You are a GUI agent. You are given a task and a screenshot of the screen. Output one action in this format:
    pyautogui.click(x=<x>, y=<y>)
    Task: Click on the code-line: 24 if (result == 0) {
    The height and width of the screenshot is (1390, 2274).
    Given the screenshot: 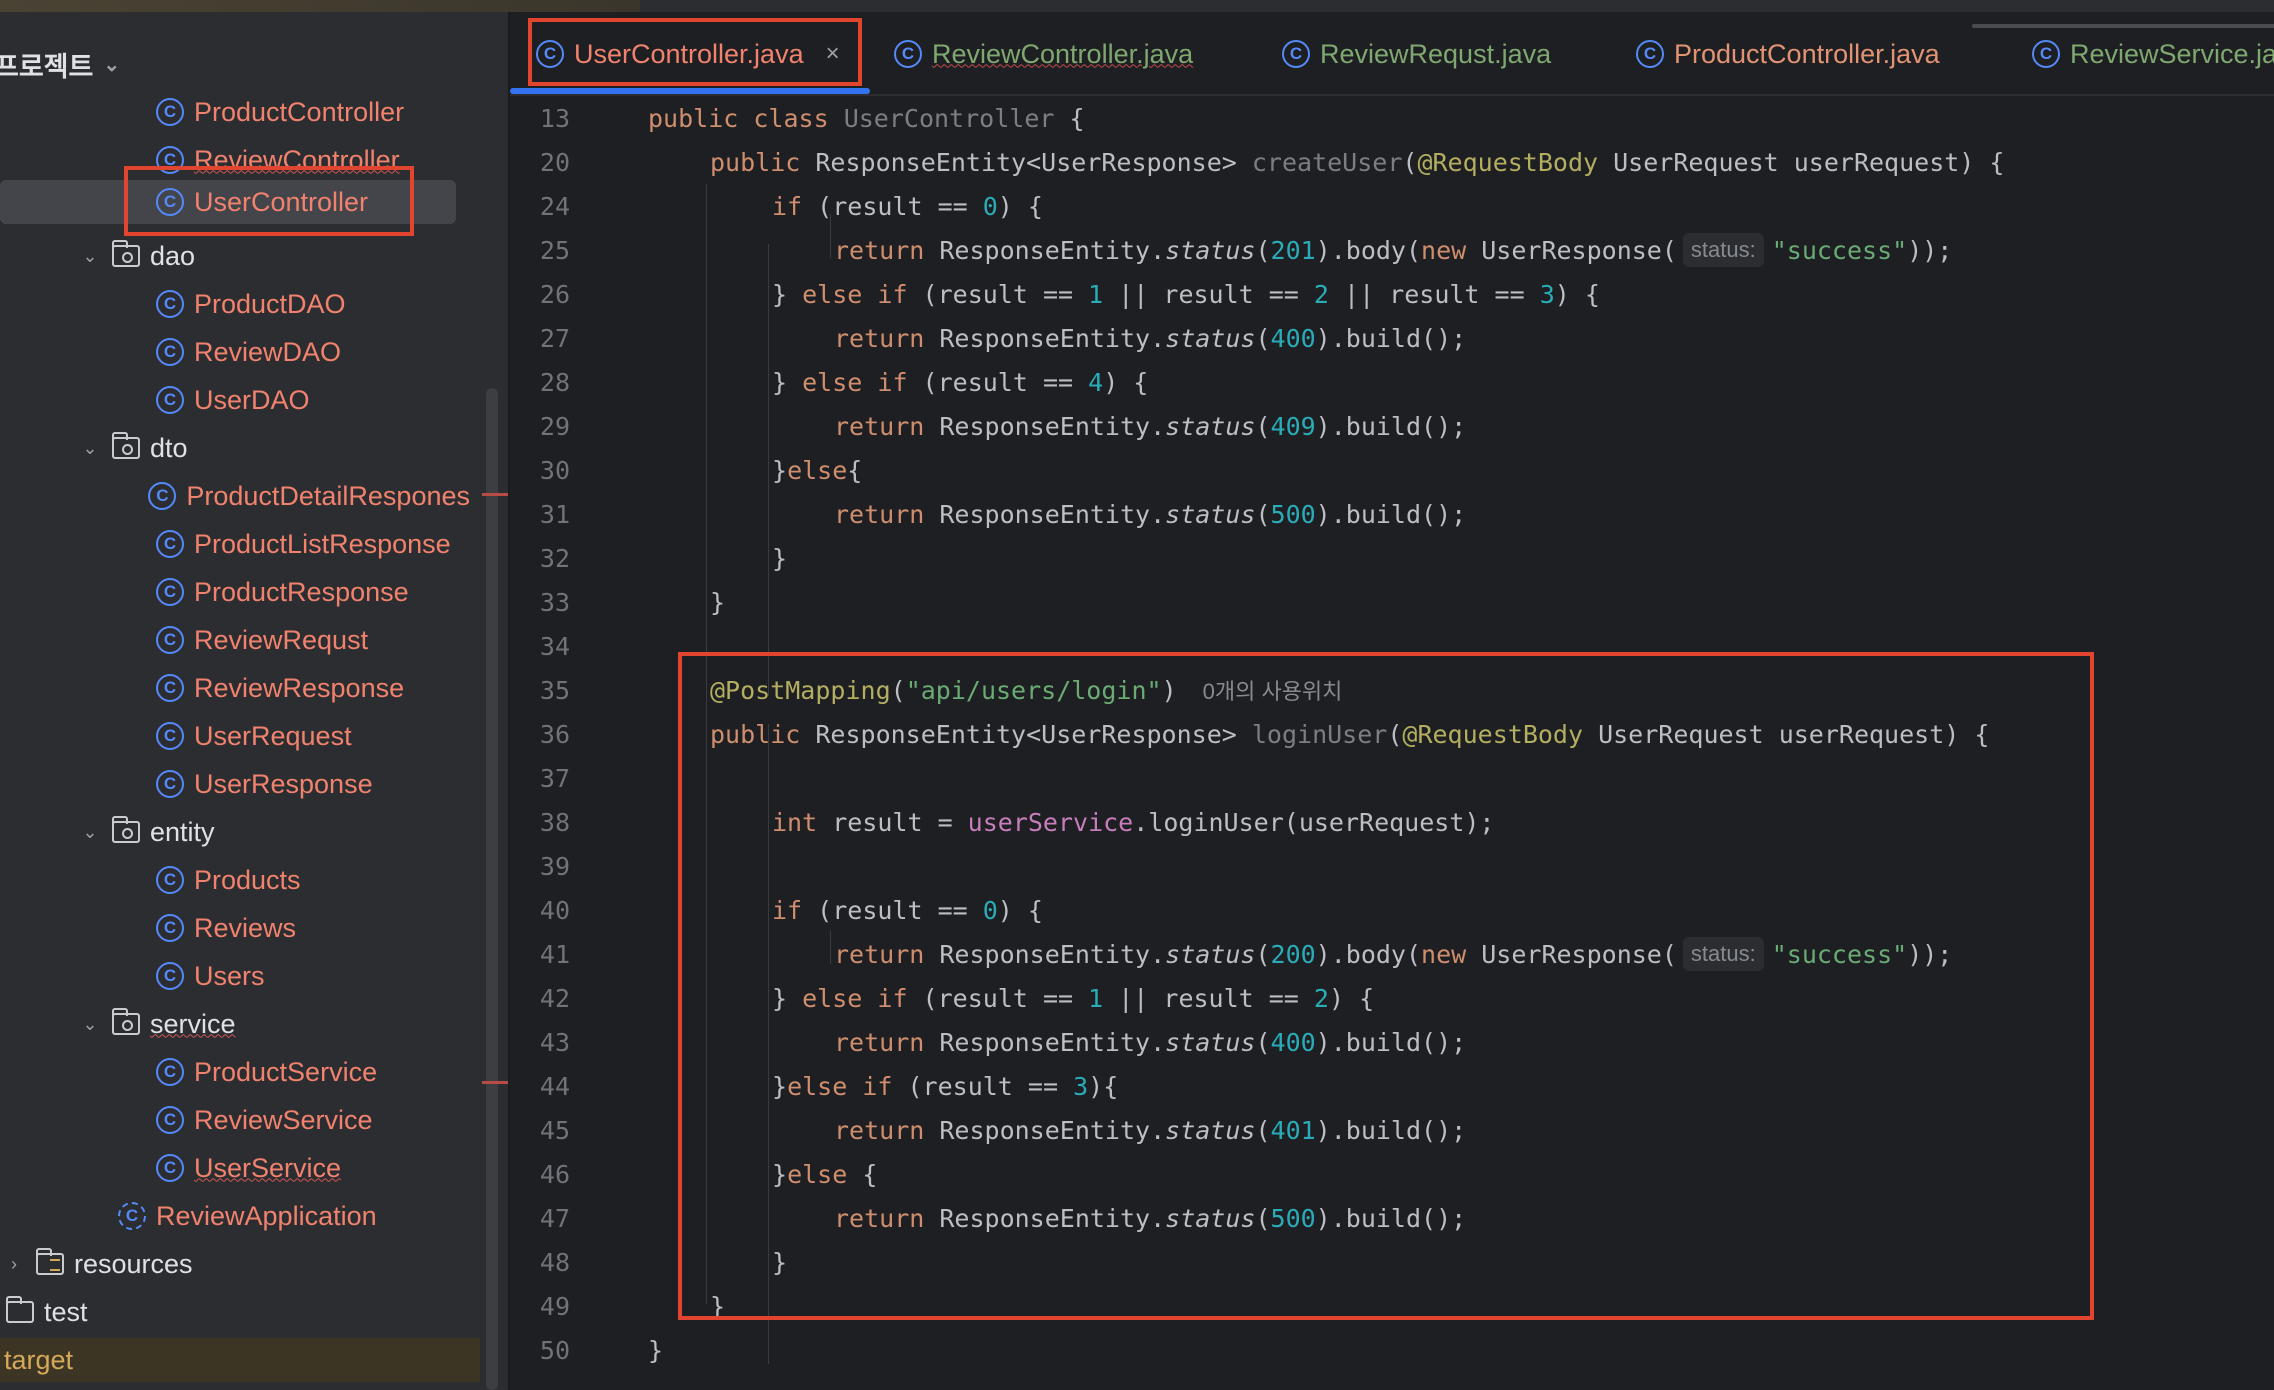 What is the action you would take?
    pyautogui.click(x=1392, y=206)
    